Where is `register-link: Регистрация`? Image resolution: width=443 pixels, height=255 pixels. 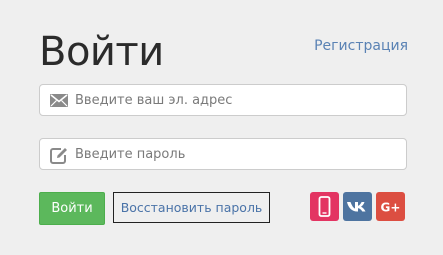 register-link: Регистрация is located at coordinates (361, 46).